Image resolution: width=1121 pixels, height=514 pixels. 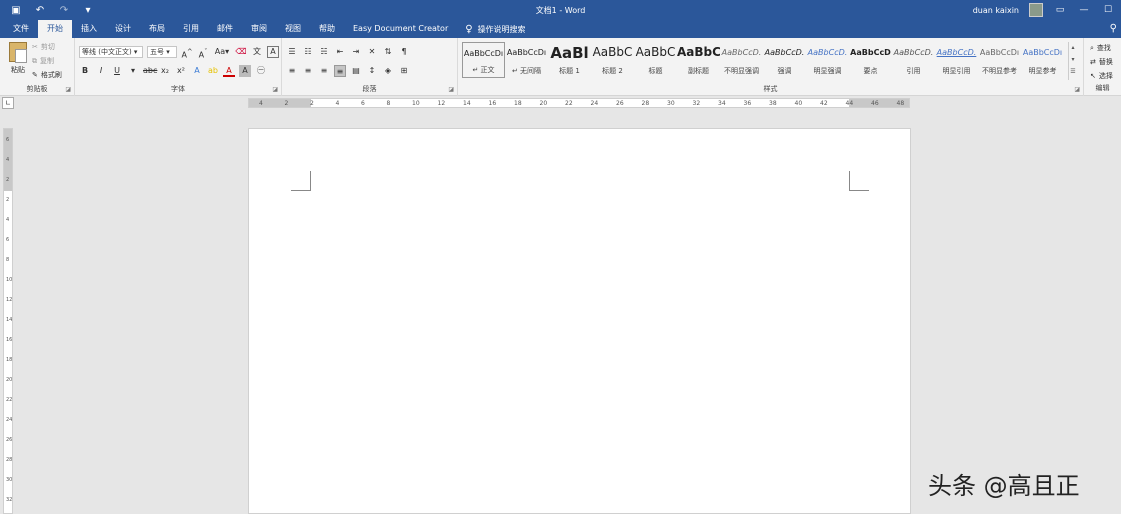 What do you see at coordinates (259, 29) in the screenshot?
I see `tab-review: 审阅` at bounding box center [259, 29].